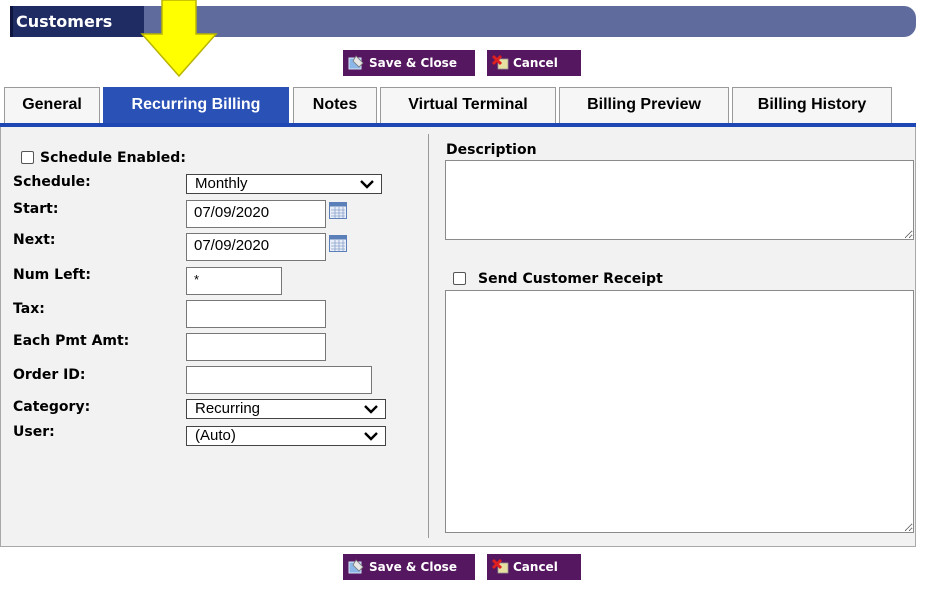 This screenshot has width=948, height=592. Describe the element at coordinates (679, 200) in the screenshot. I see `description-textarea` at that location.